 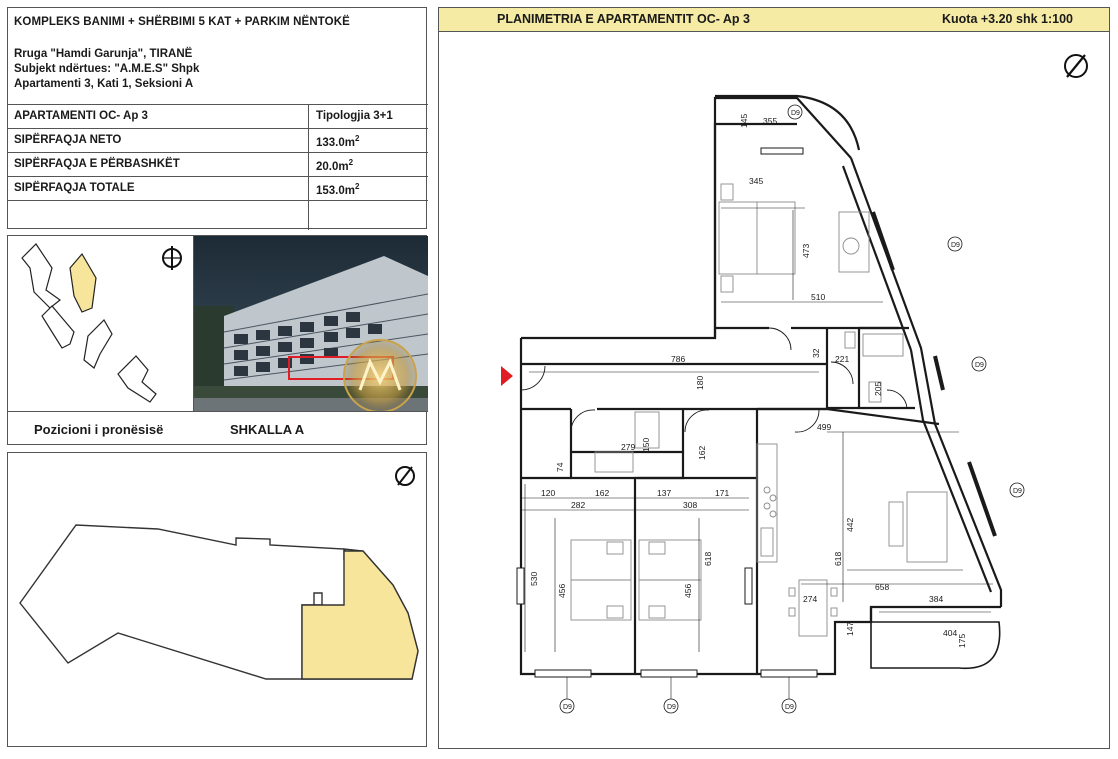 What do you see at coordinates (950, 633) in the screenshot?
I see `dim-404: 404` at bounding box center [950, 633].